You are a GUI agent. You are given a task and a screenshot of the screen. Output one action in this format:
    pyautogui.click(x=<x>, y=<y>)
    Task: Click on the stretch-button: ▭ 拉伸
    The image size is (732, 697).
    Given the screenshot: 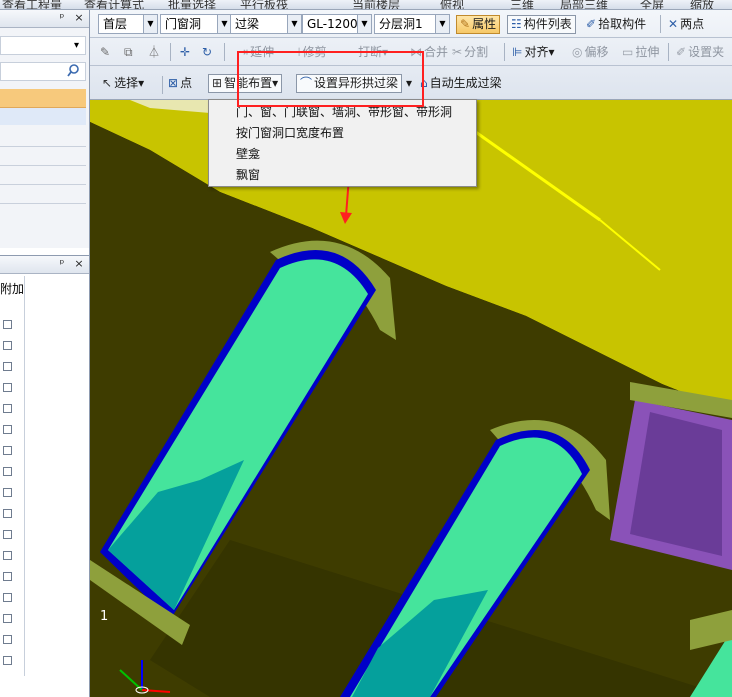 What is the action you would take?
    pyautogui.click(x=640, y=52)
    